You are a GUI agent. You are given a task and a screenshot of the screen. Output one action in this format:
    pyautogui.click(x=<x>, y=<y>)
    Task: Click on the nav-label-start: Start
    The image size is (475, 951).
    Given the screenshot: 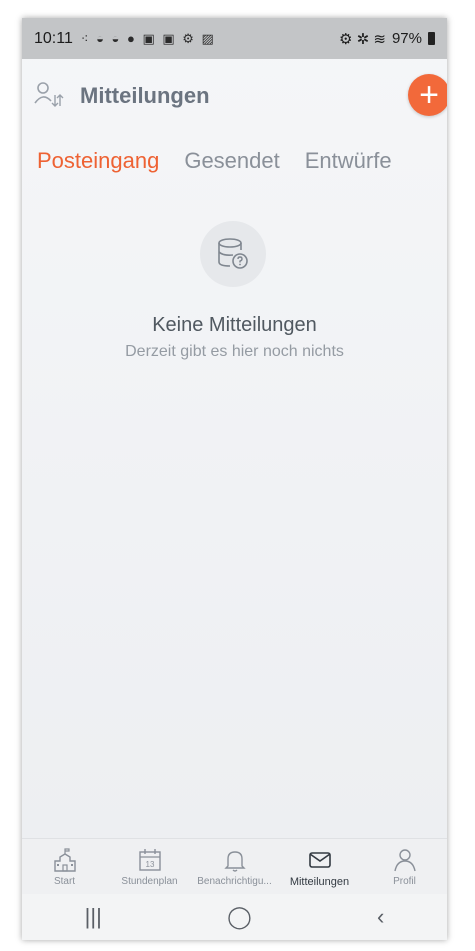 What is the action you would take?
    pyautogui.click(x=64, y=881)
    